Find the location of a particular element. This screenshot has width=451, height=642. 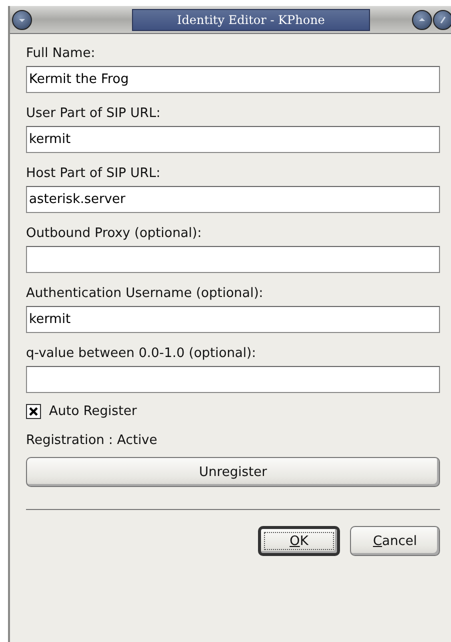

input-field: Kermit the Frog is located at coordinates (233, 79).